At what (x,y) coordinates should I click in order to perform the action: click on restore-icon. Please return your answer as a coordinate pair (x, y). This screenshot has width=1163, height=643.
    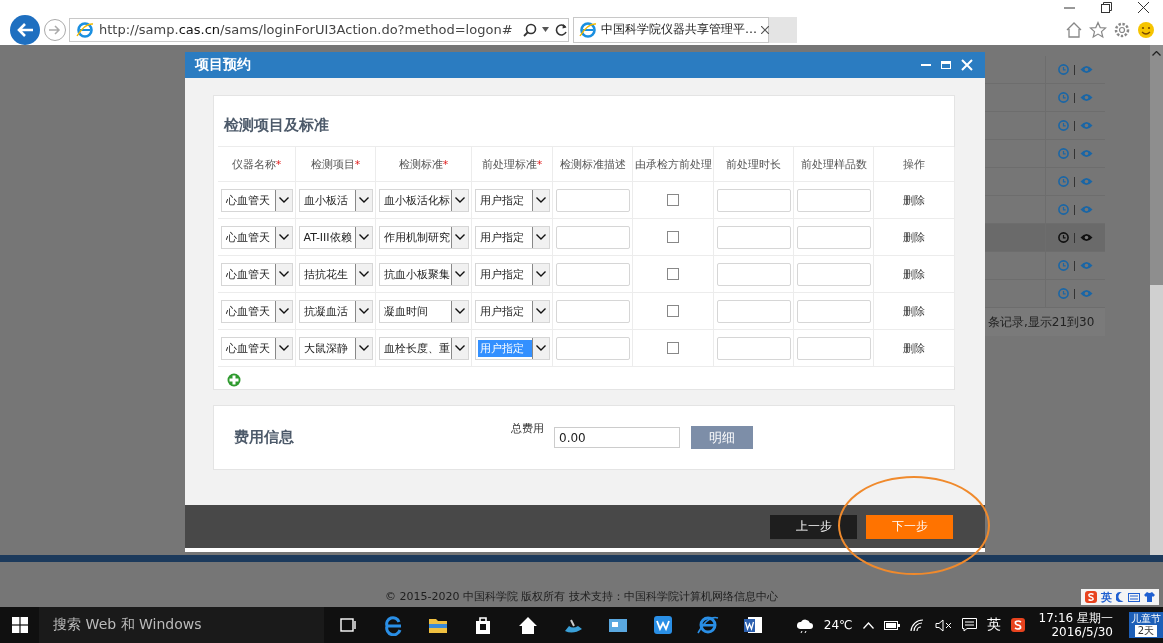
    Looking at the image, I should click on (1106, 7).